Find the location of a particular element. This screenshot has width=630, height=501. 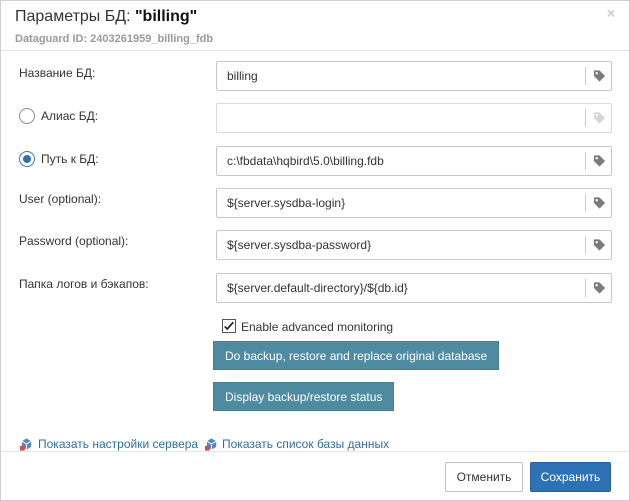

password-label: Password (optional): is located at coordinates (74, 241).